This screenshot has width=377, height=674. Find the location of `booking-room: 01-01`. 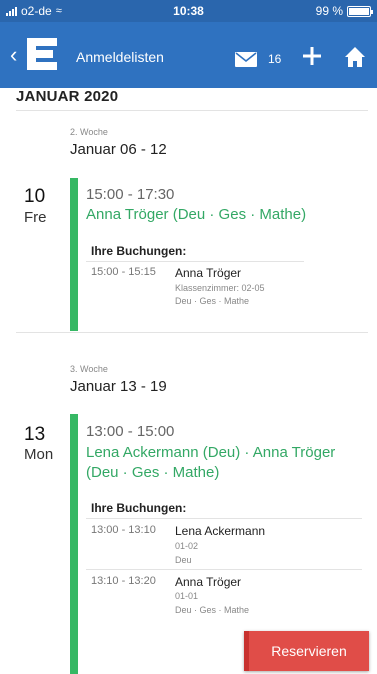

booking-room: 01-01 is located at coordinates (187, 596).